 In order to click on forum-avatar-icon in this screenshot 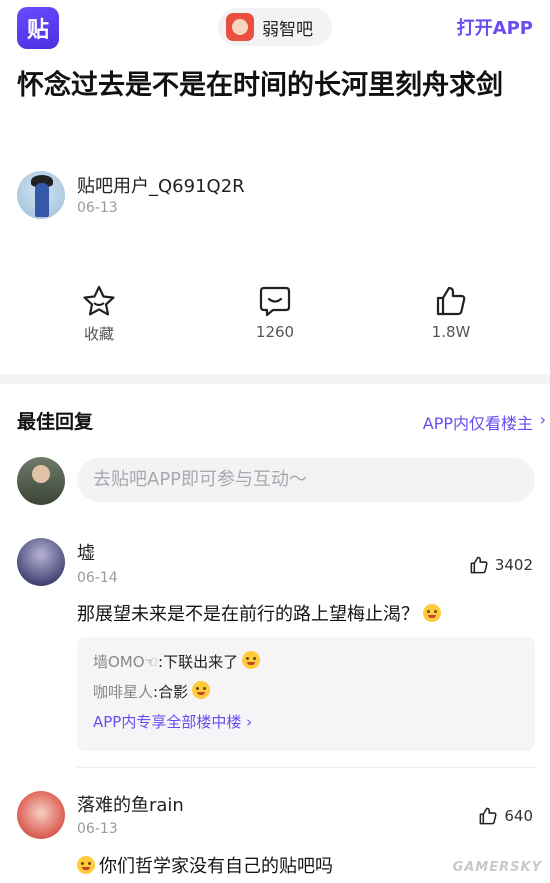, I will do `click(240, 27)`.